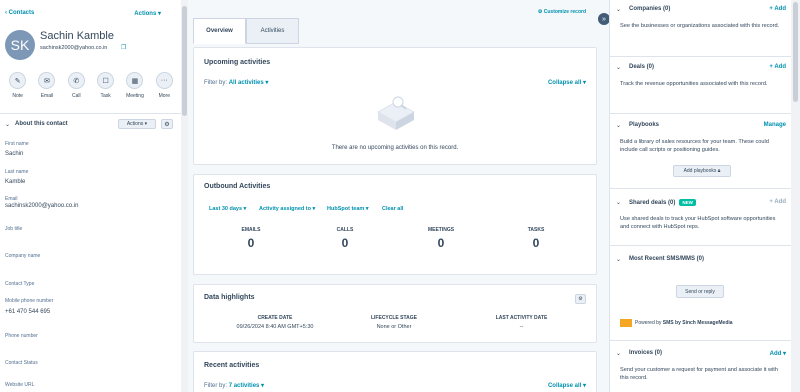  What do you see at coordinates (700, 202) in the screenshot?
I see `section-header: ⌄ Shared deals (0) NEW + Add` at bounding box center [700, 202].